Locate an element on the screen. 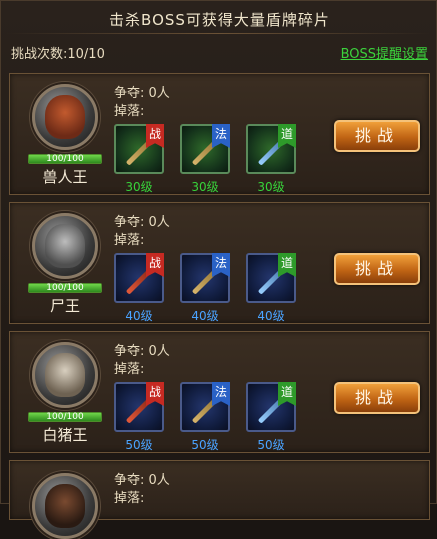  boss-name: 兽人王 is located at coordinates (65, 177).